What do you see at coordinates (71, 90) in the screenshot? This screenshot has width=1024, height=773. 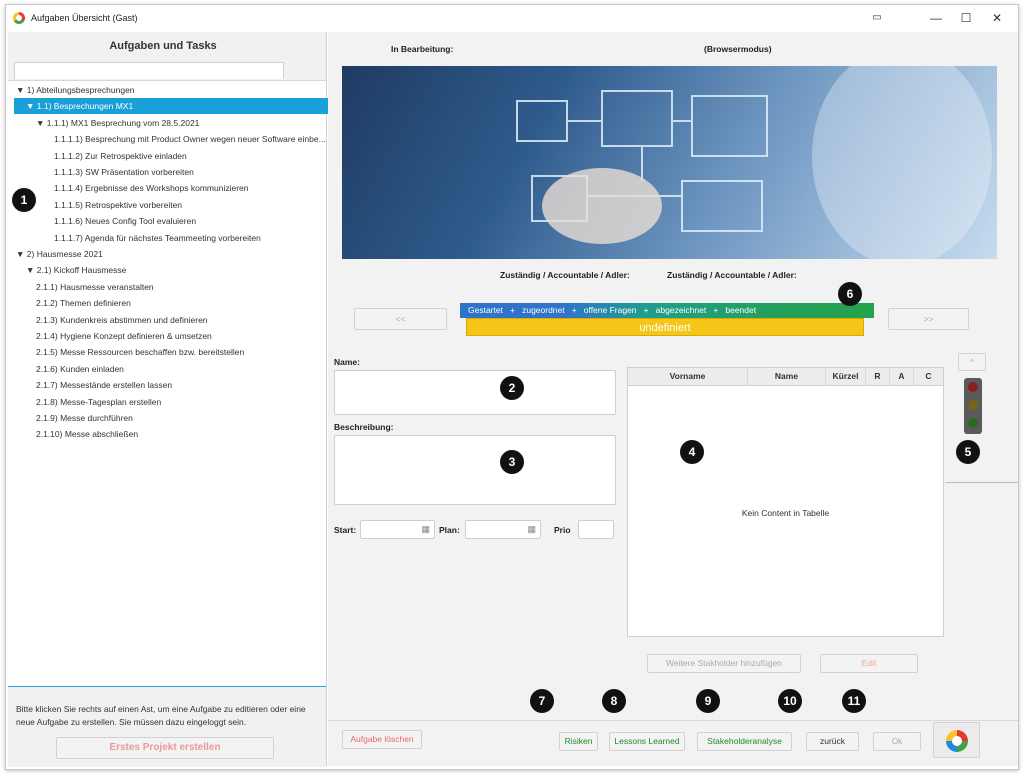 I see `tree-node: ▼ 1) Abteilungsbesprechungen` at bounding box center [71, 90].